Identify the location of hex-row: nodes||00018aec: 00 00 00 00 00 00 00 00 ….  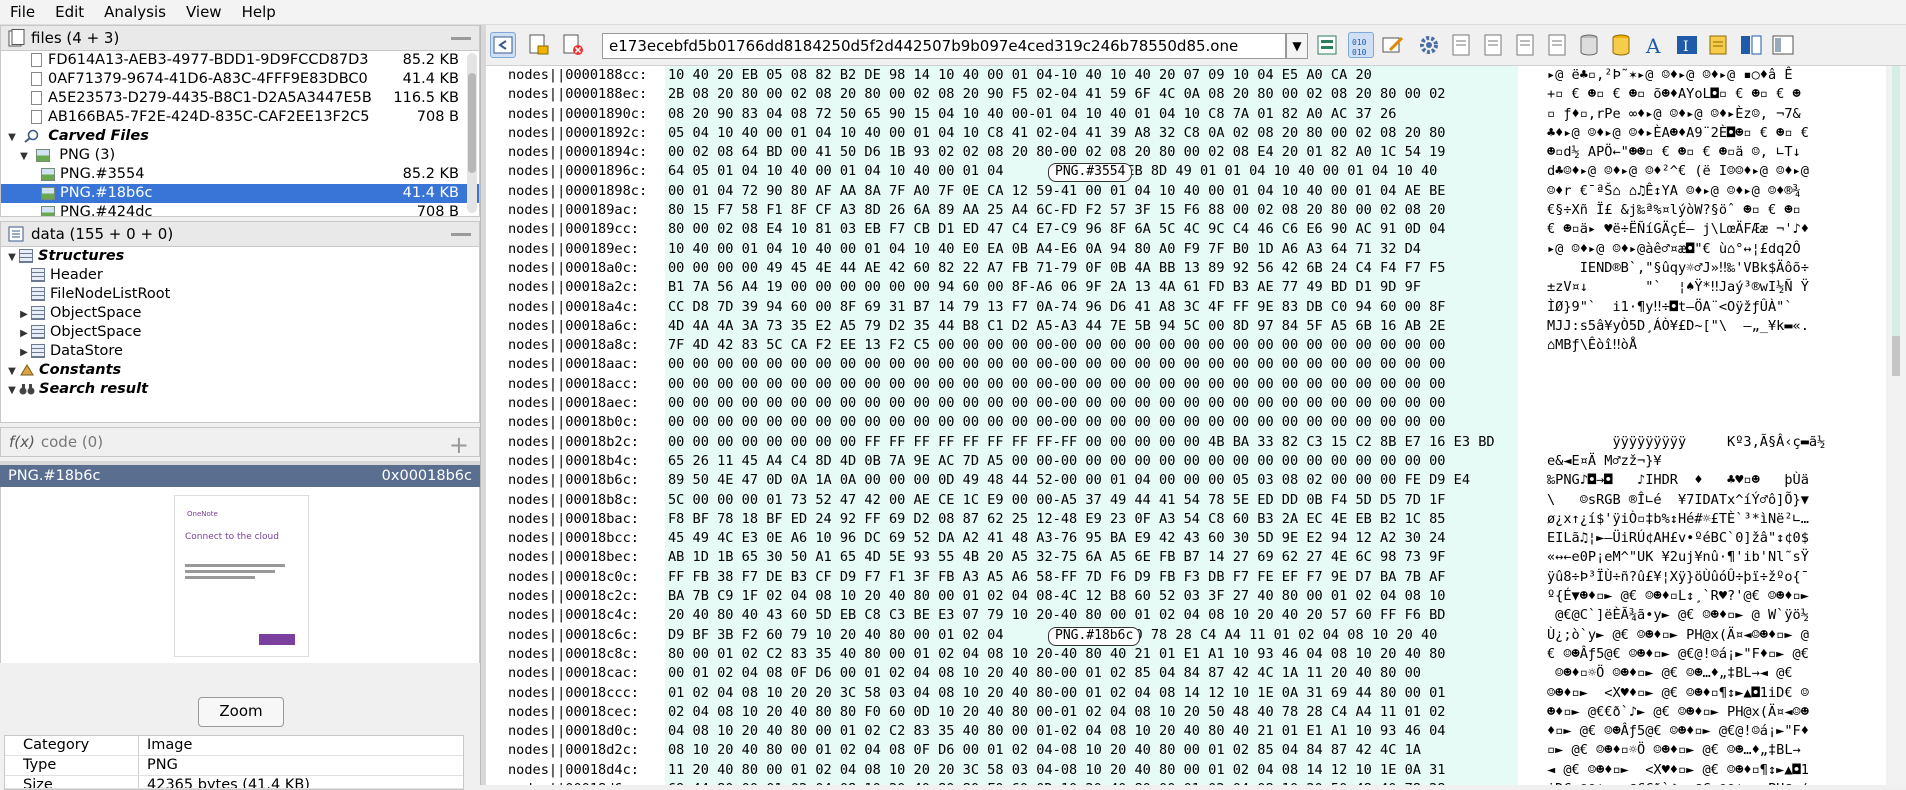
(1196, 403).